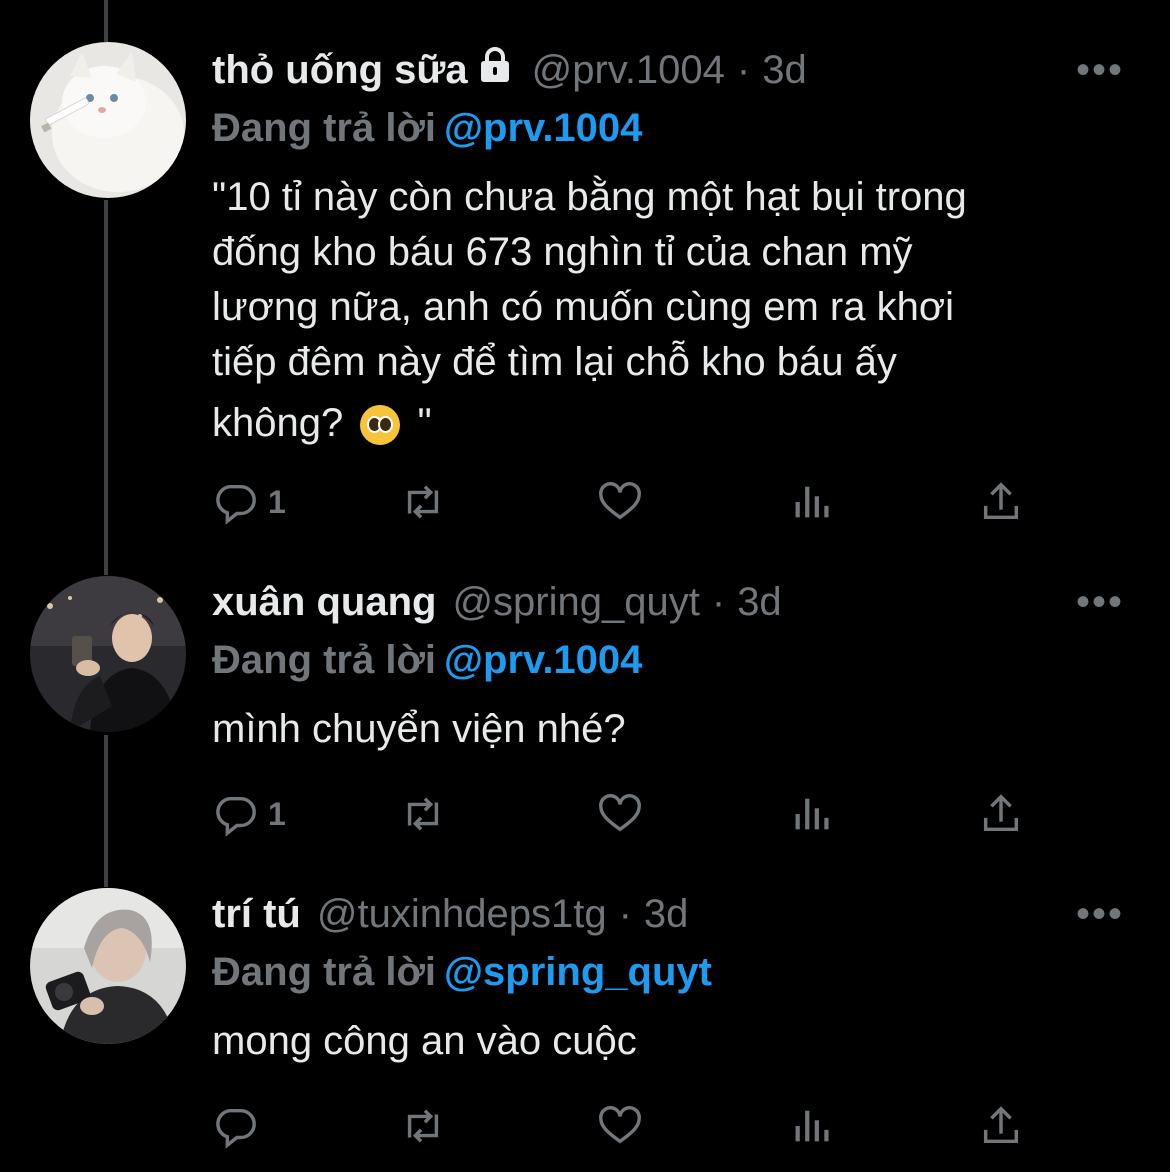  Describe the element at coordinates (583, 307) in the screenshot. I see `tweet-text-line: lương nữa, anh có muốn cùng em ra khơi` at that location.